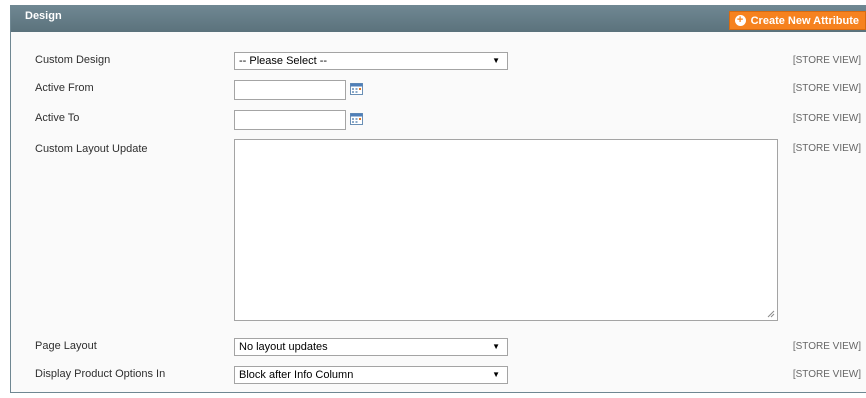 This screenshot has height=398, width=866. Describe the element at coordinates (290, 120) in the screenshot. I see `active-to-input` at that location.